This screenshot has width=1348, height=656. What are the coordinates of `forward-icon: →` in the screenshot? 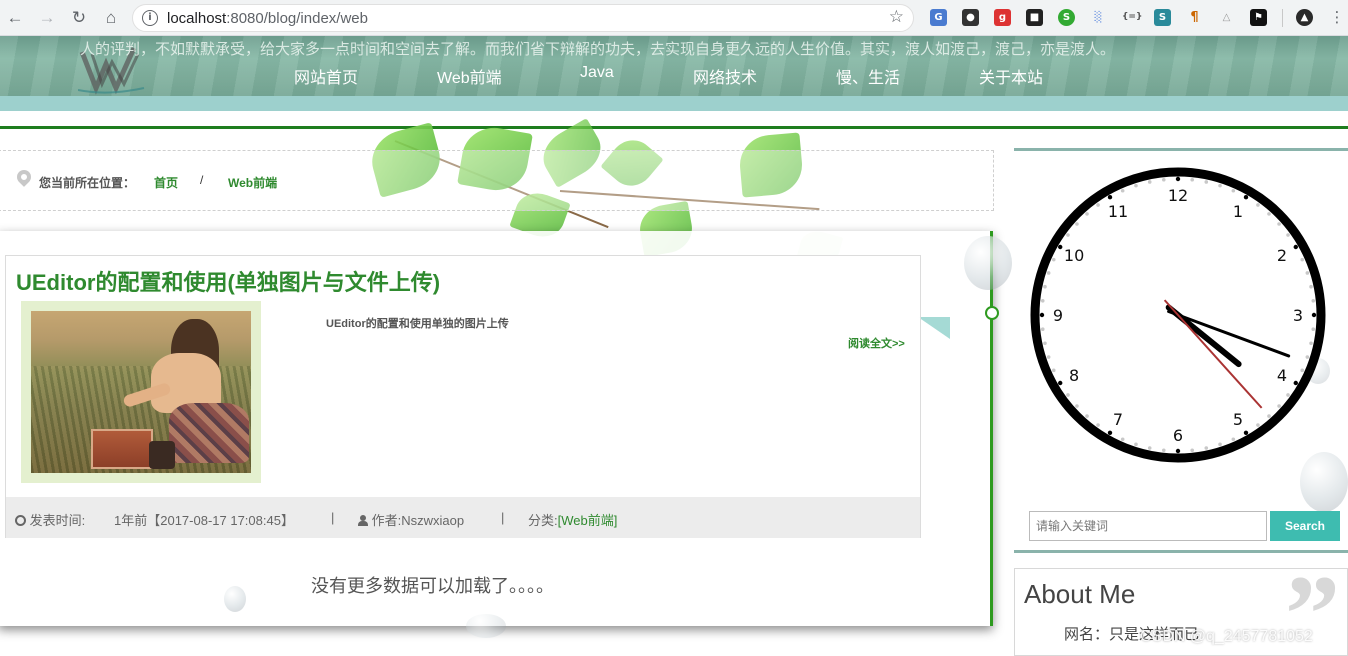 It's located at (47, 18).